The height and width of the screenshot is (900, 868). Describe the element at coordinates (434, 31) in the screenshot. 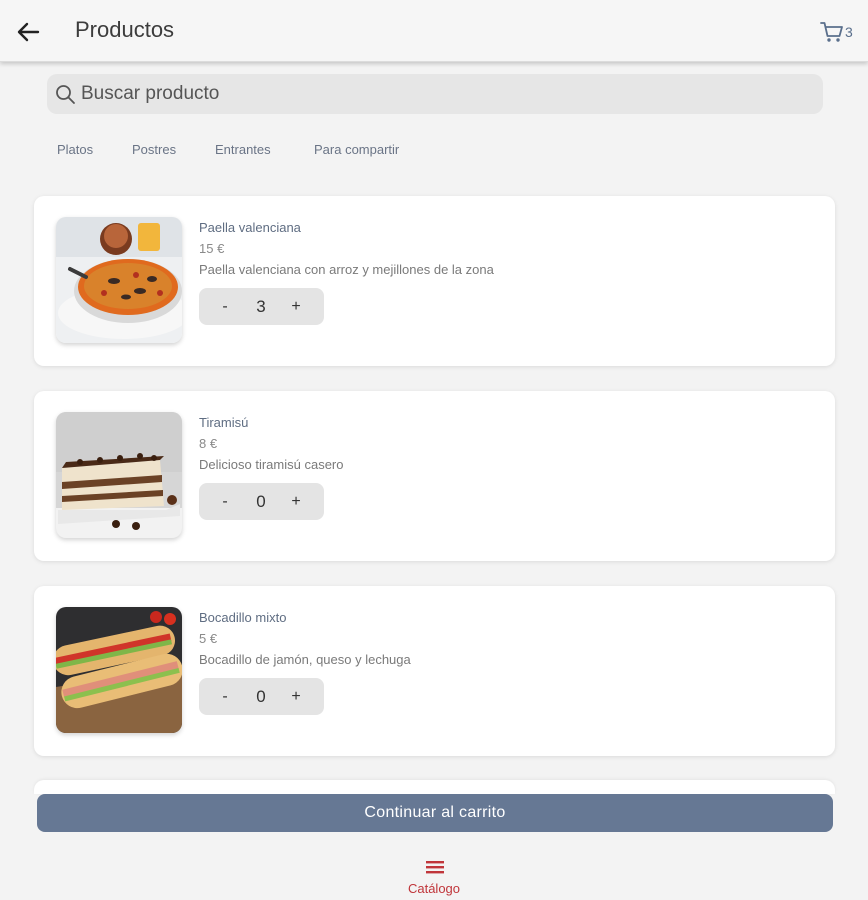

I see `app-header: Productos 3` at that location.